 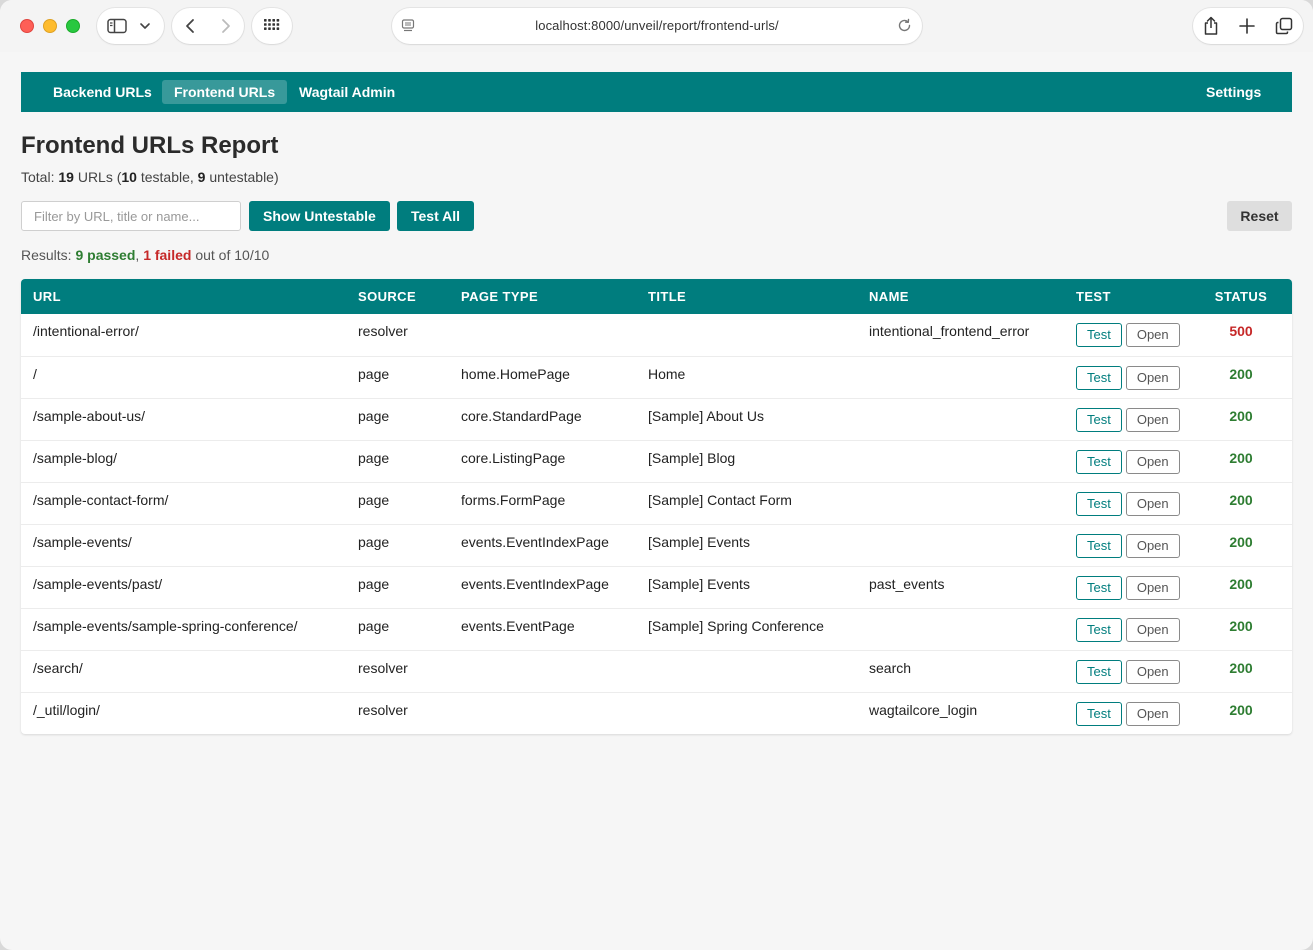 What do you see at coordinates (75, 457) in the screenshot?
I see `cell-url: /sample-blog/` at bounding box center [75, 457].